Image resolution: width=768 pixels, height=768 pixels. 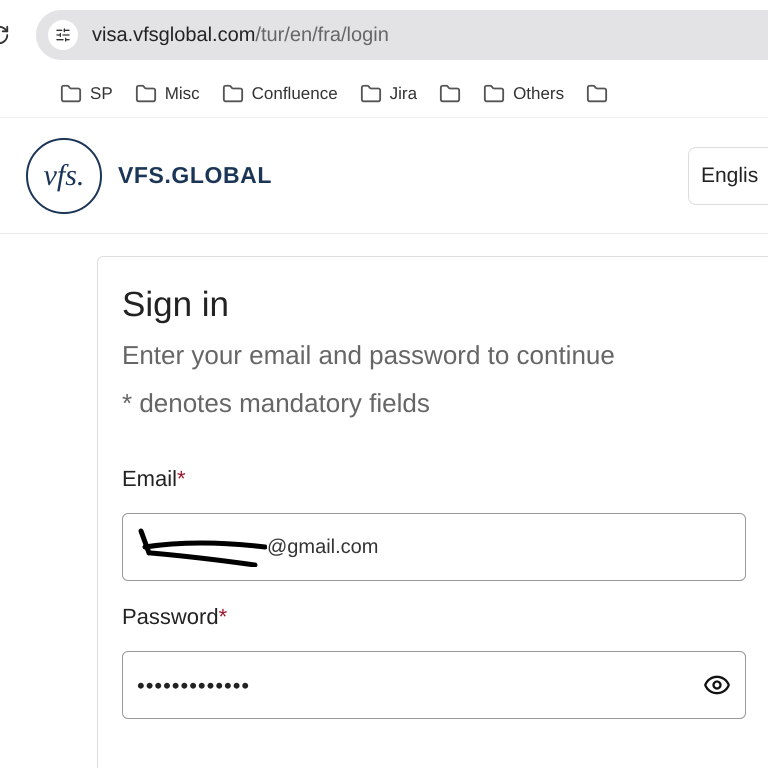 I want to click on language-selector: Englis, so click(x=728, y=175).